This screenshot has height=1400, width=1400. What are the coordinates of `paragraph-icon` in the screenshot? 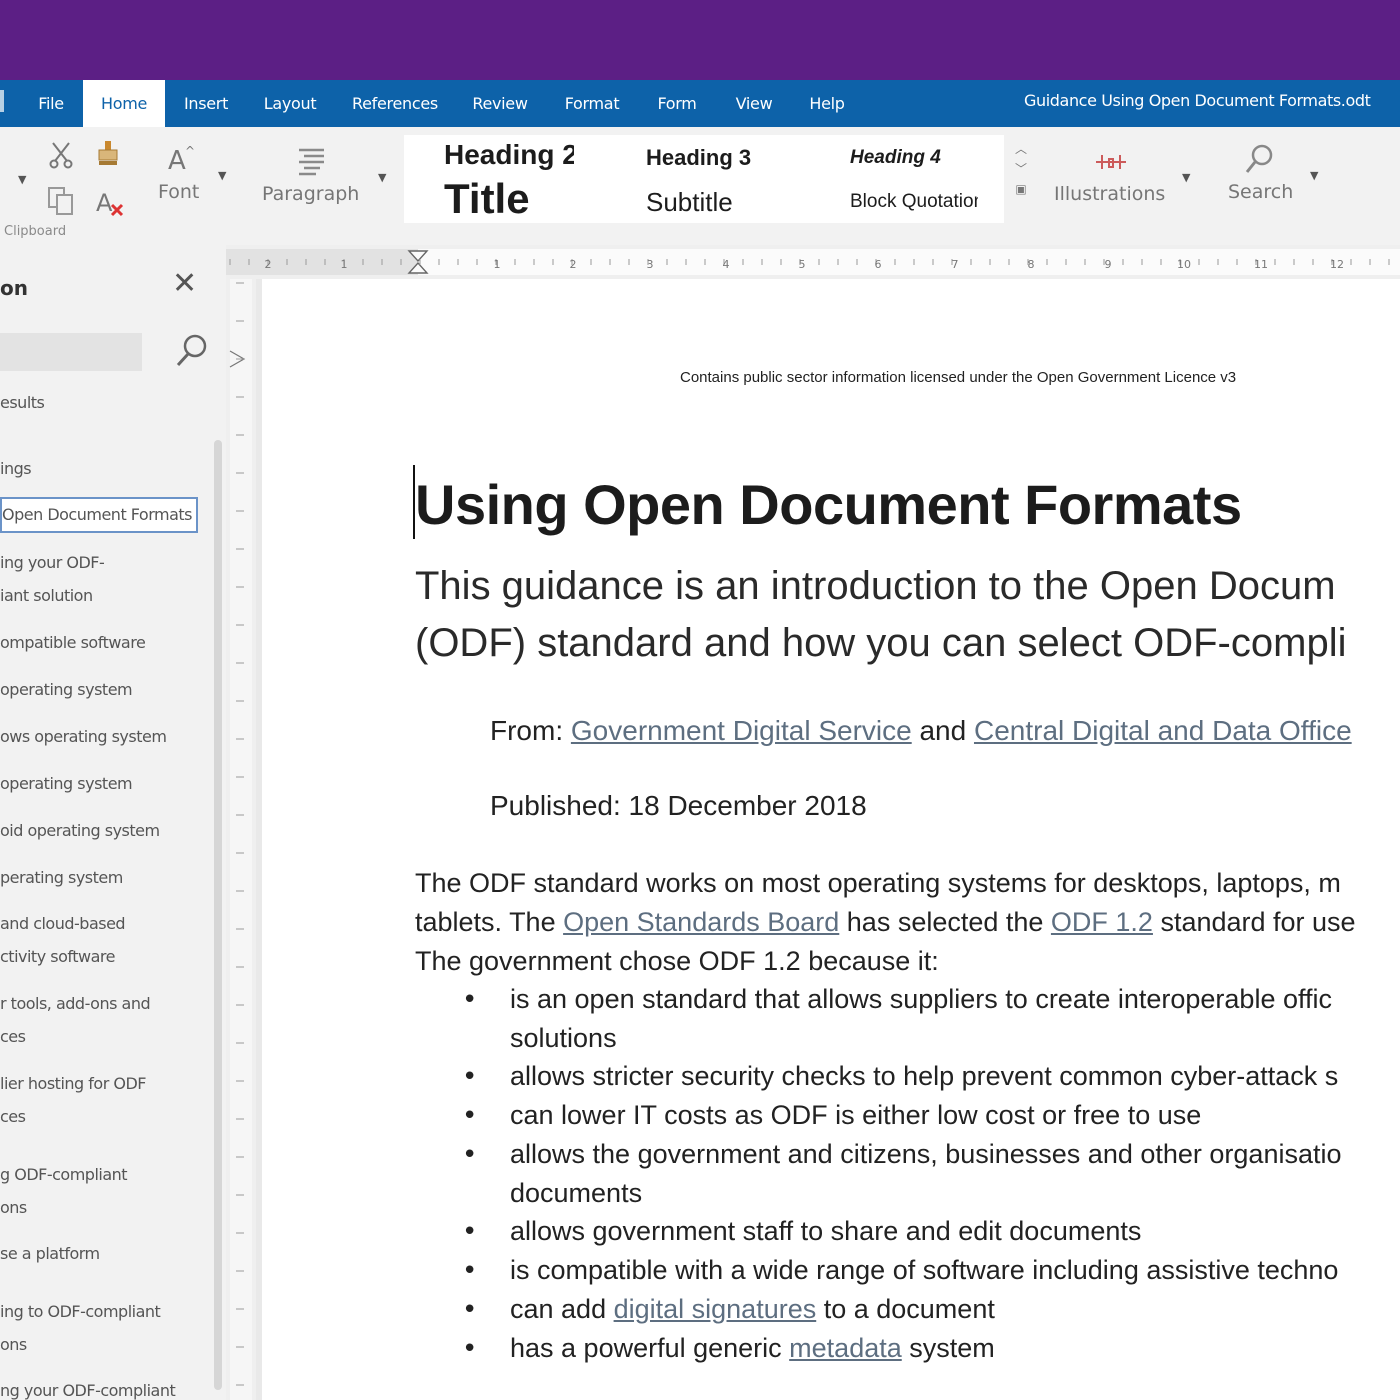 It's located at (312, 161).